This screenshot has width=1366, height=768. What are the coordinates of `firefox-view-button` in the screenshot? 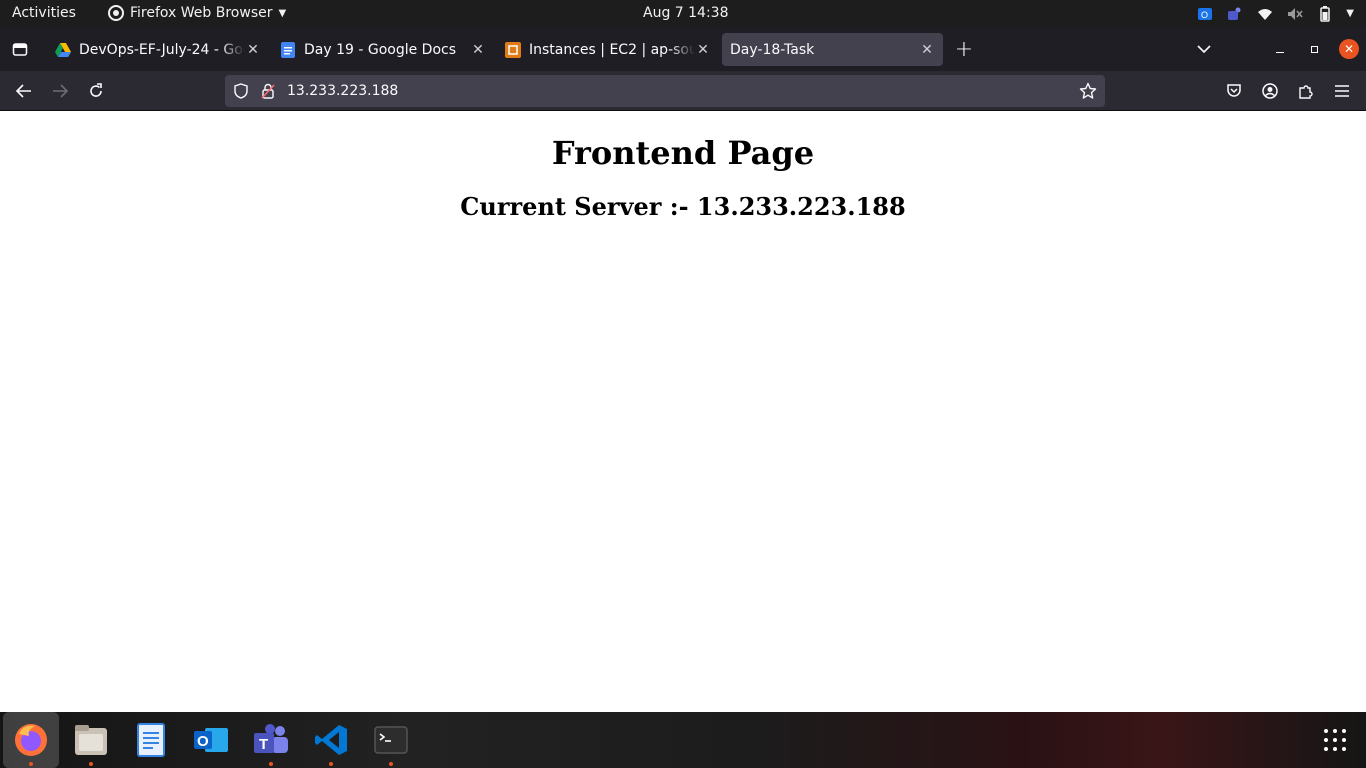 It's located at (20, 49).